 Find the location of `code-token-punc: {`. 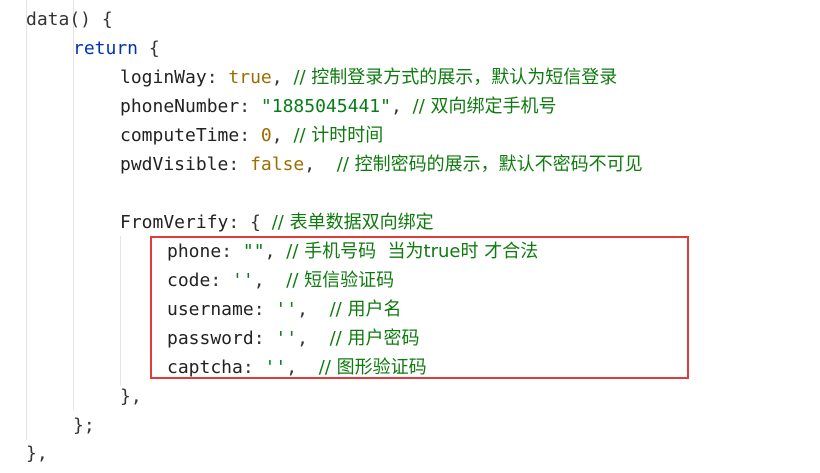

code-token-punc: { is located at coordinates (149, 48).